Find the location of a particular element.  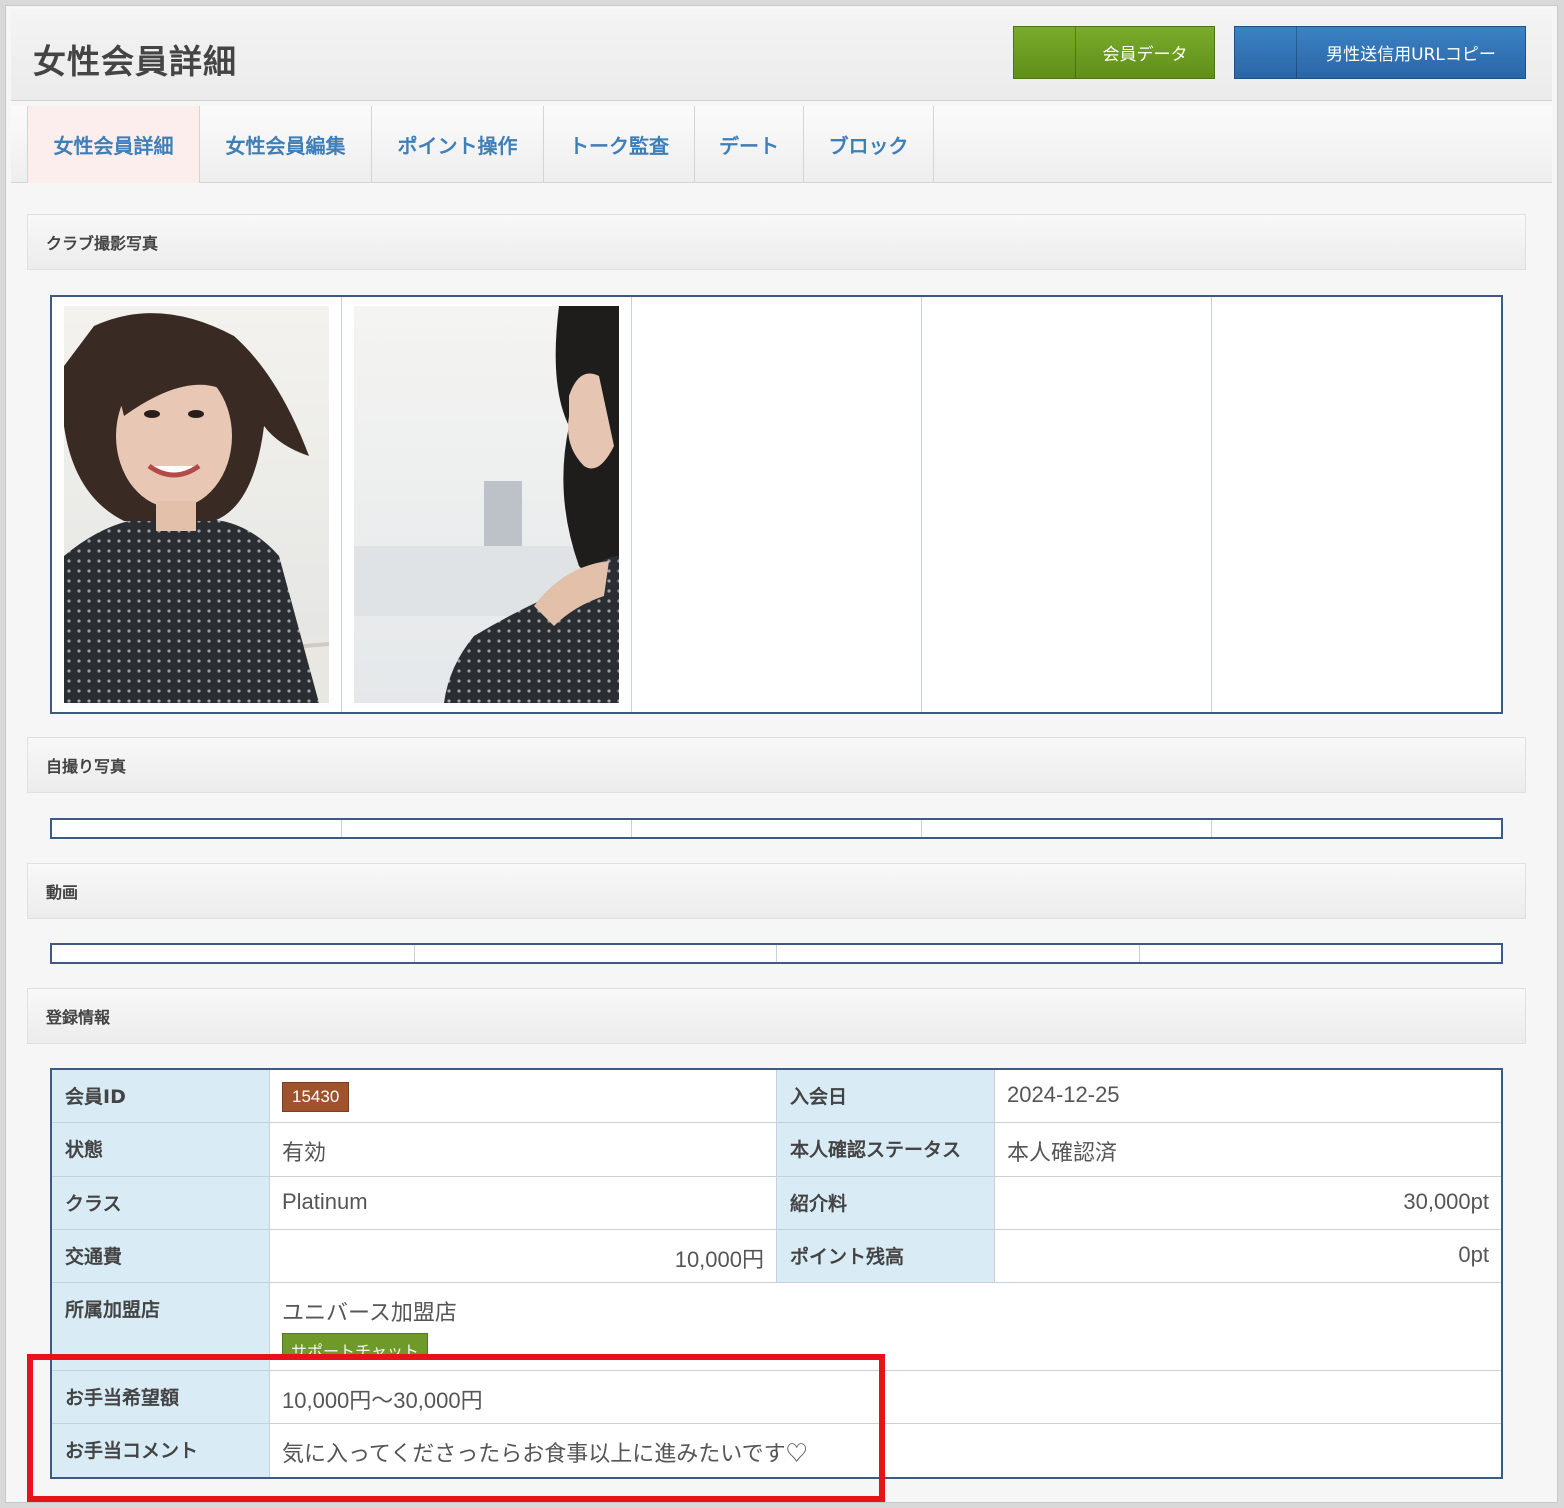

identity-status-value: 本人確認済 is located at coordinates (1062, 1152).